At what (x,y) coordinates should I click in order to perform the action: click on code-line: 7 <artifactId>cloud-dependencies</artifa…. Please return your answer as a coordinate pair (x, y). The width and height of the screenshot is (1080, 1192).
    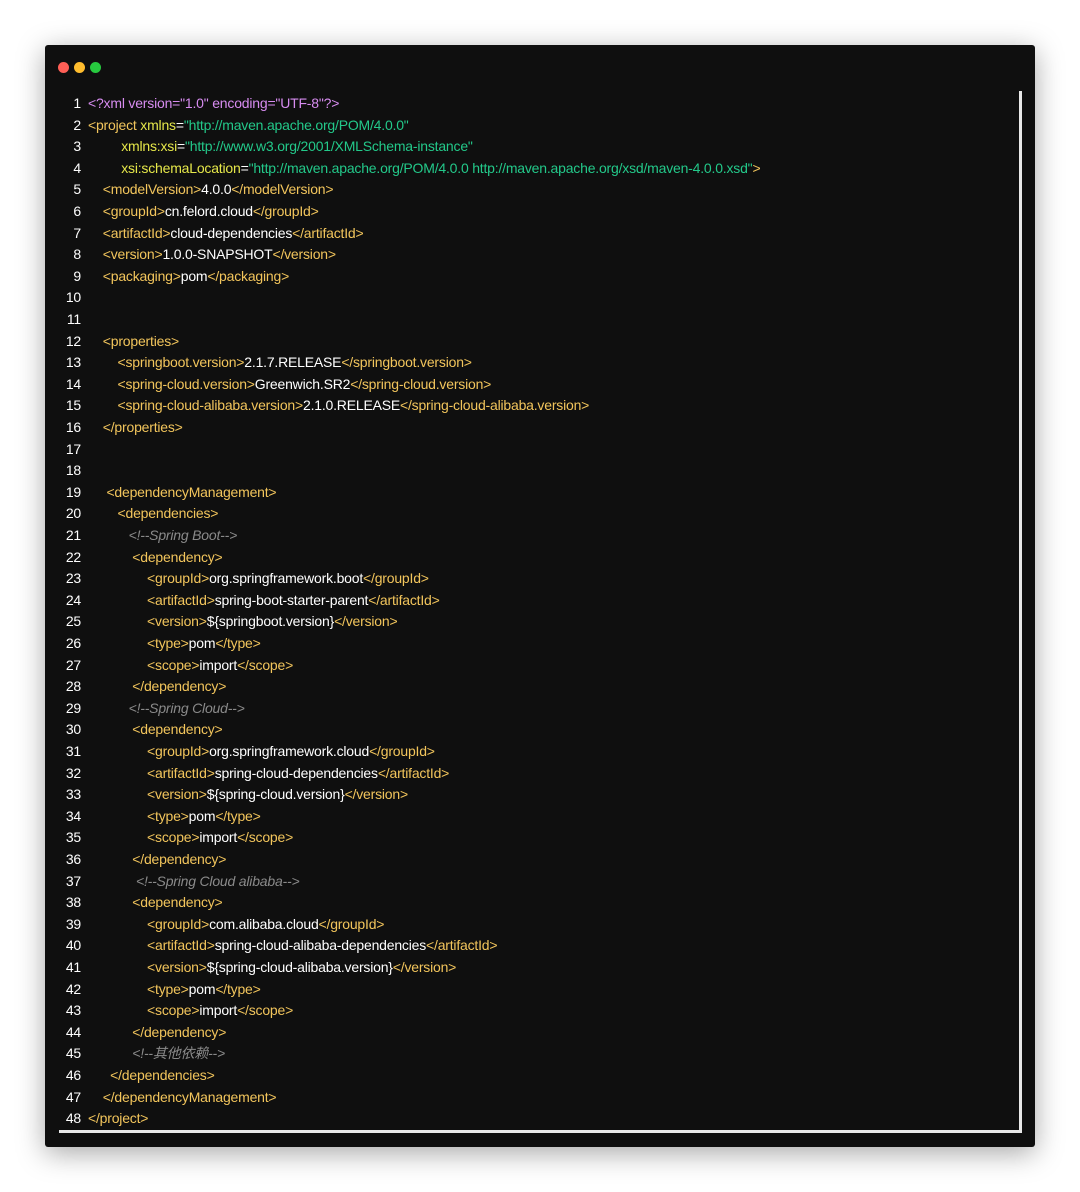
    Looking at the image, I should click on (525, 234).